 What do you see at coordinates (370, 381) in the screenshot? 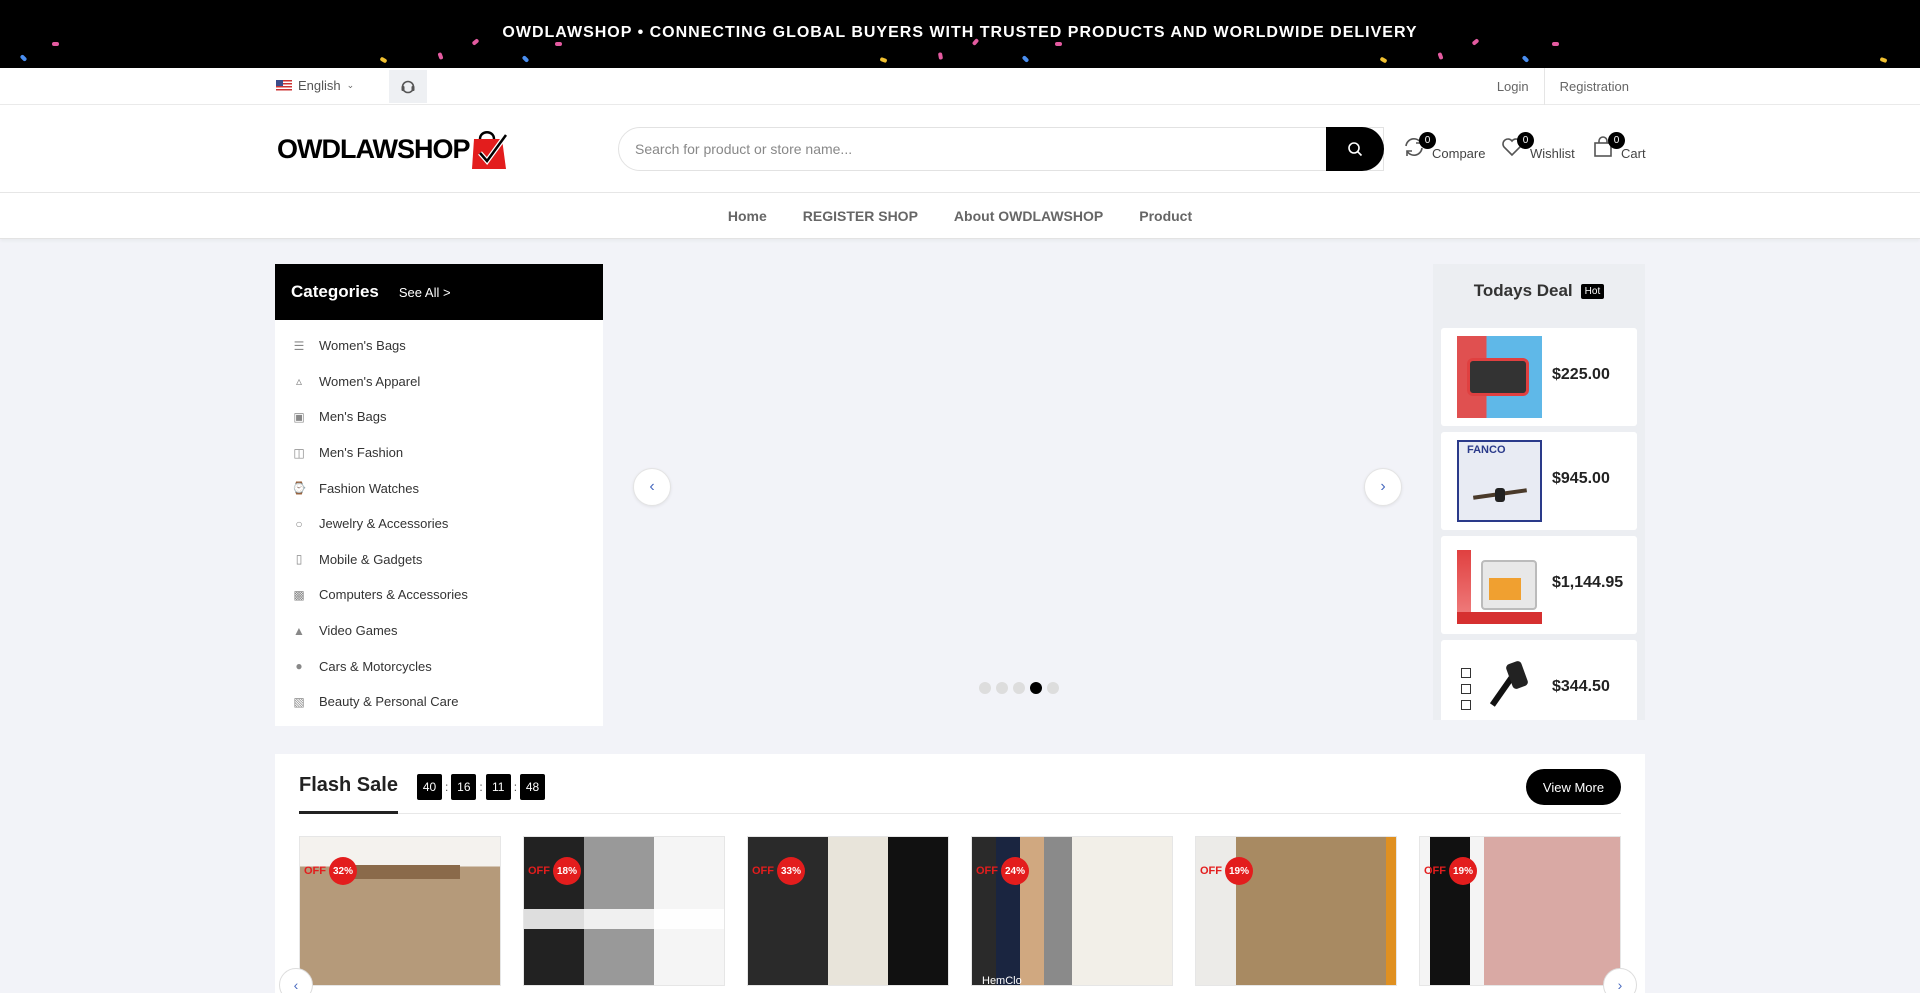
I see `category-label: Women's Apparel` at bounding box center [370, 381].